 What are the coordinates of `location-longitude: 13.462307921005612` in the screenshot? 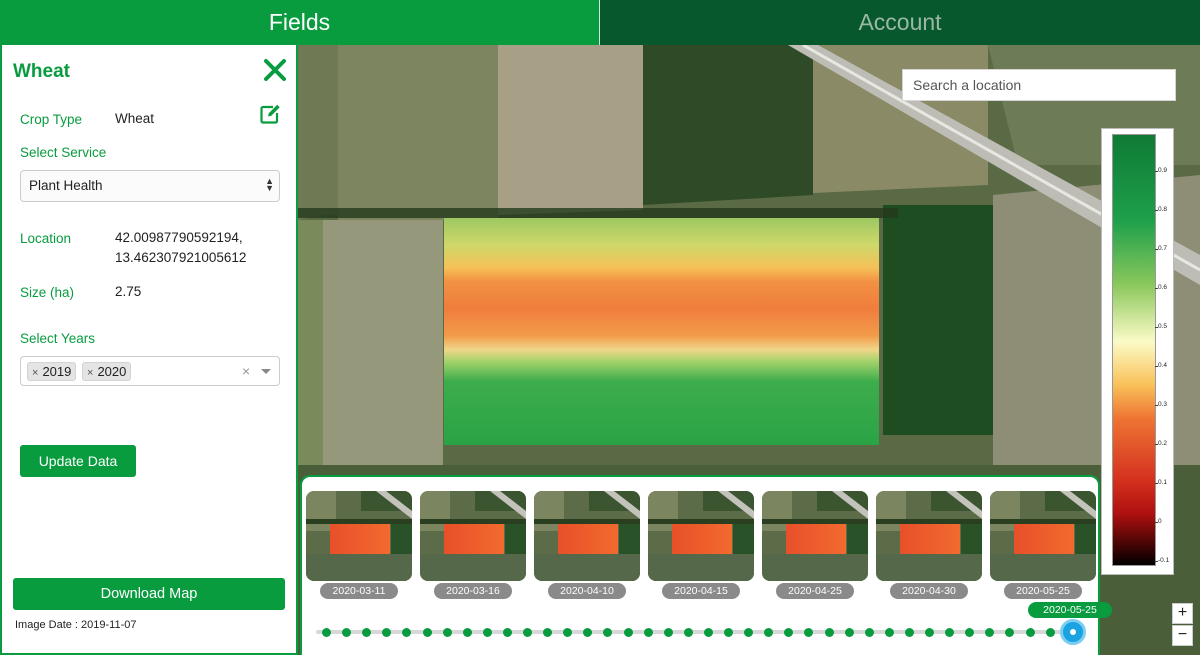 It's located at (181, 257).